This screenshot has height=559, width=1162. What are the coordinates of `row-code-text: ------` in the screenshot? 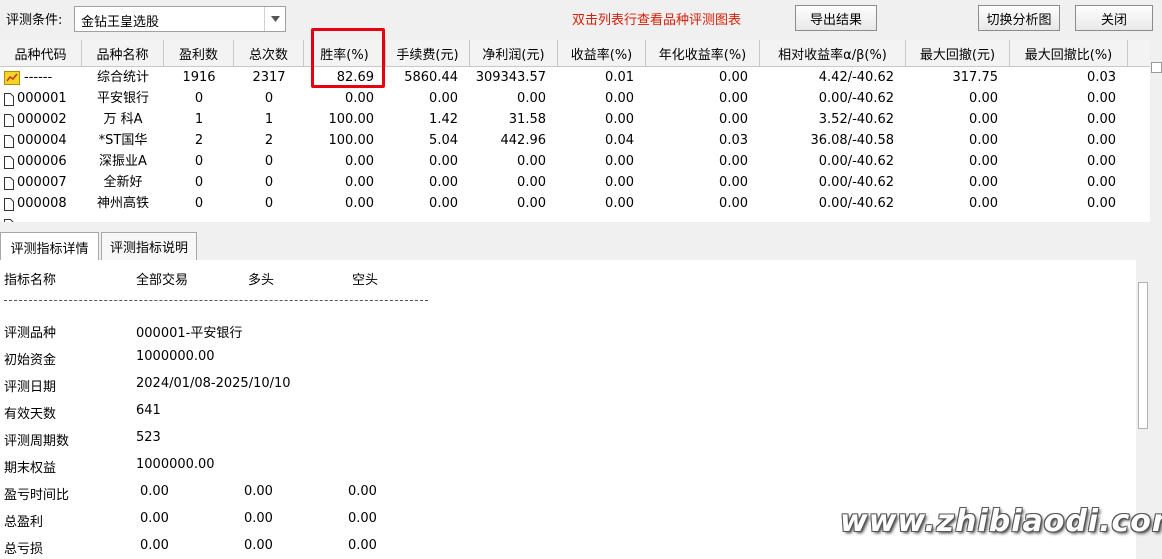 It's located at (38, 77).